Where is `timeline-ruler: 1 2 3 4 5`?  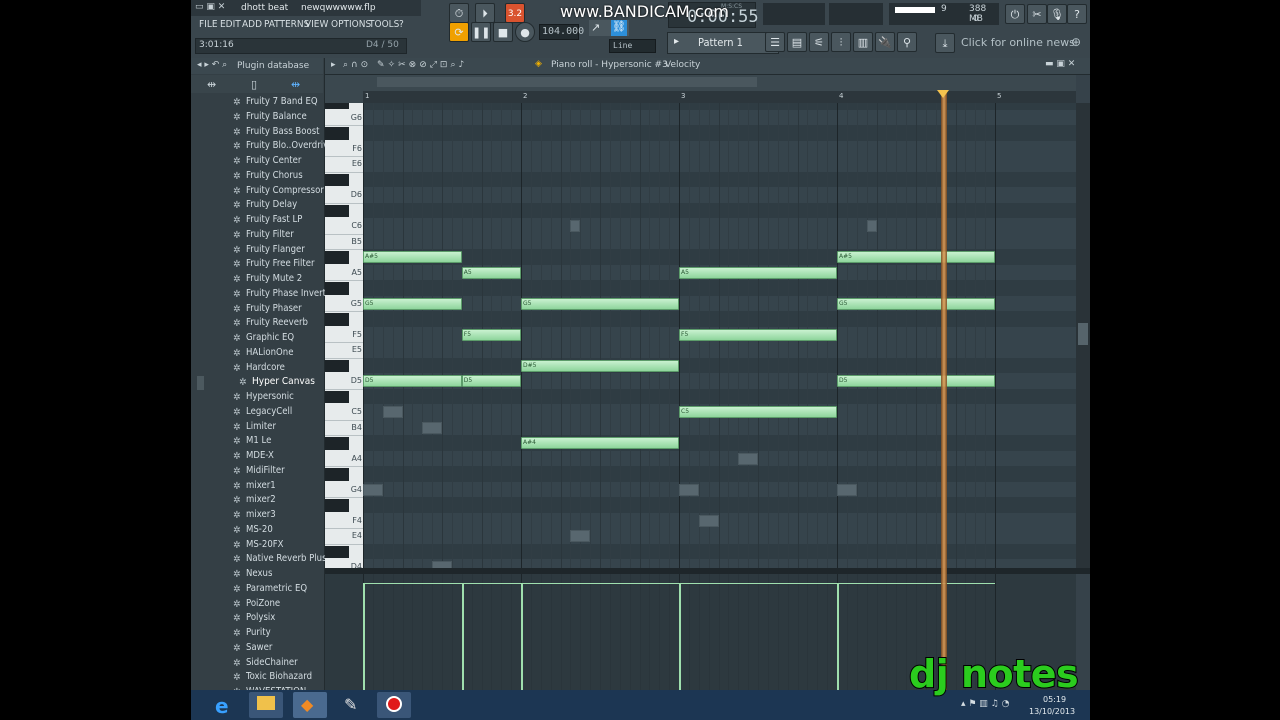 timeline-ruler: 1 2 3 4 5 is located at coordinates (719, 97).